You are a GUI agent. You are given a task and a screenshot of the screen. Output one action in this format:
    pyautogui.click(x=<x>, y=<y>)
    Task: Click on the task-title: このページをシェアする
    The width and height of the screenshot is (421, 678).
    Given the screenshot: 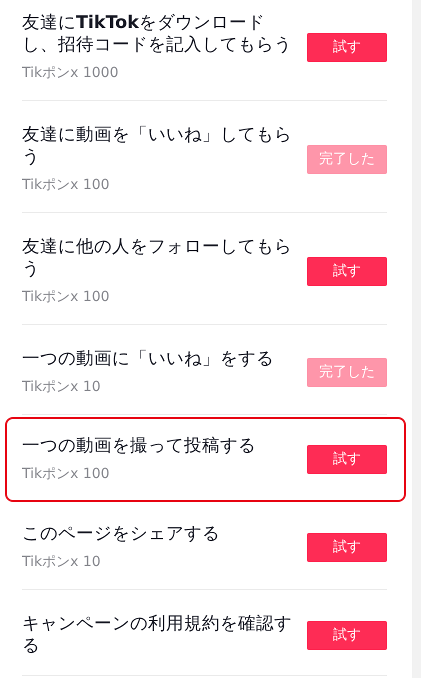 What is the action you would take?
    pyautogui.click(x=121, y=534)
    